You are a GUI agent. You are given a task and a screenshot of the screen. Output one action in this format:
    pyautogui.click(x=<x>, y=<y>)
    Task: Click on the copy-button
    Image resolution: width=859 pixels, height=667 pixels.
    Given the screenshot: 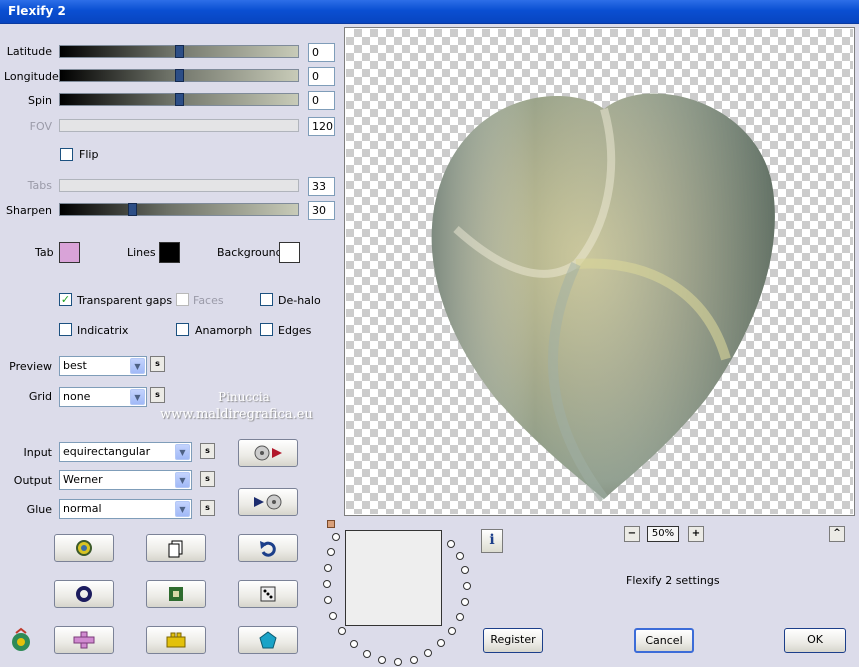 What is the action you would take?
    pyautogui.click(x=176, y=548)
    